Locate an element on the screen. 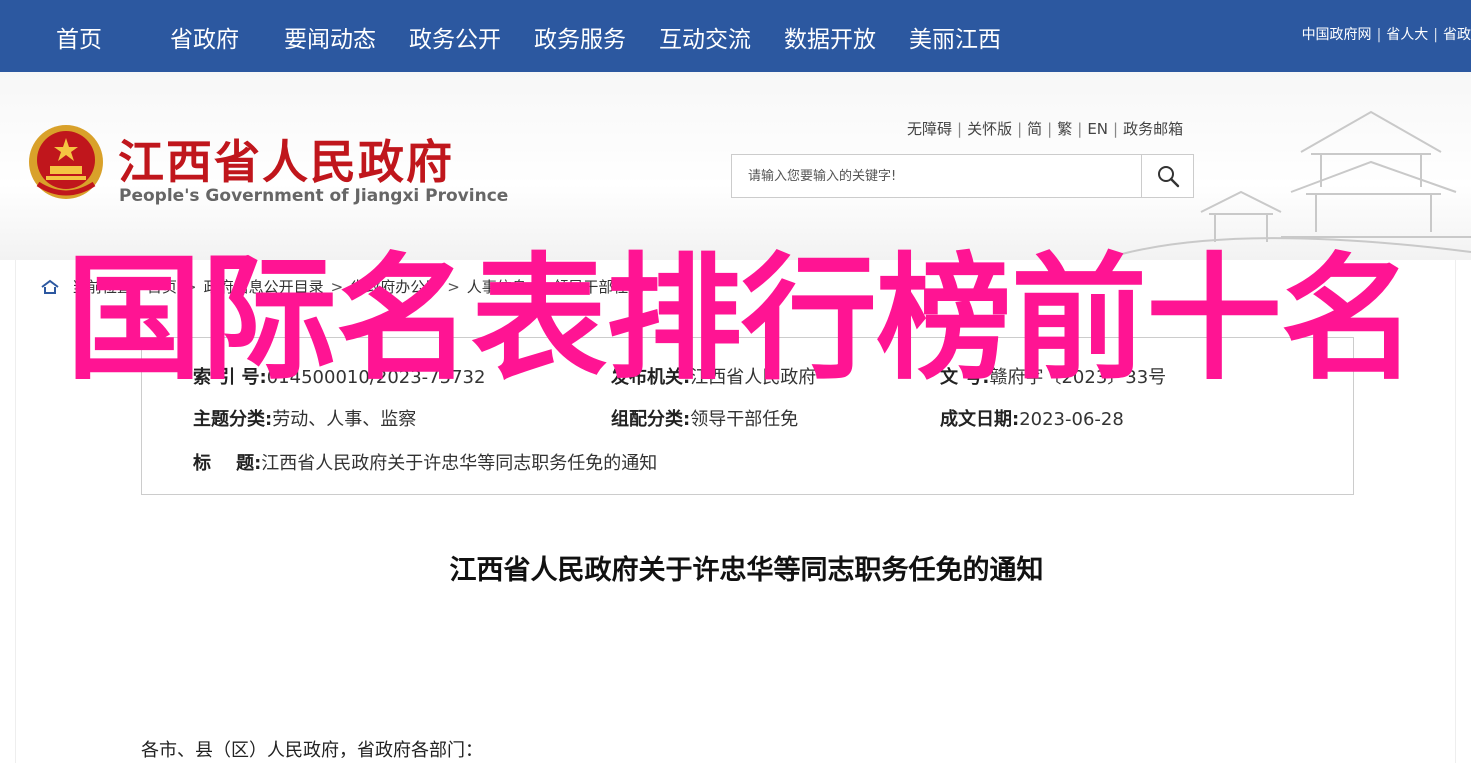 This screenshot has height=763, width=1471. nav-item-gov-affairs-open: 政务公开 is located at coordinates (455, 37).